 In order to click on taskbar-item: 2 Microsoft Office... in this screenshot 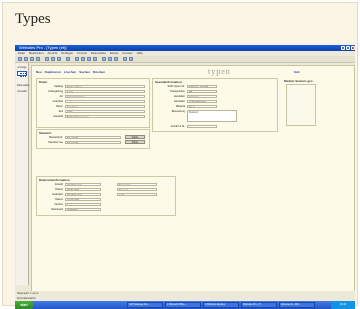, I will do `click(183, 305)`.